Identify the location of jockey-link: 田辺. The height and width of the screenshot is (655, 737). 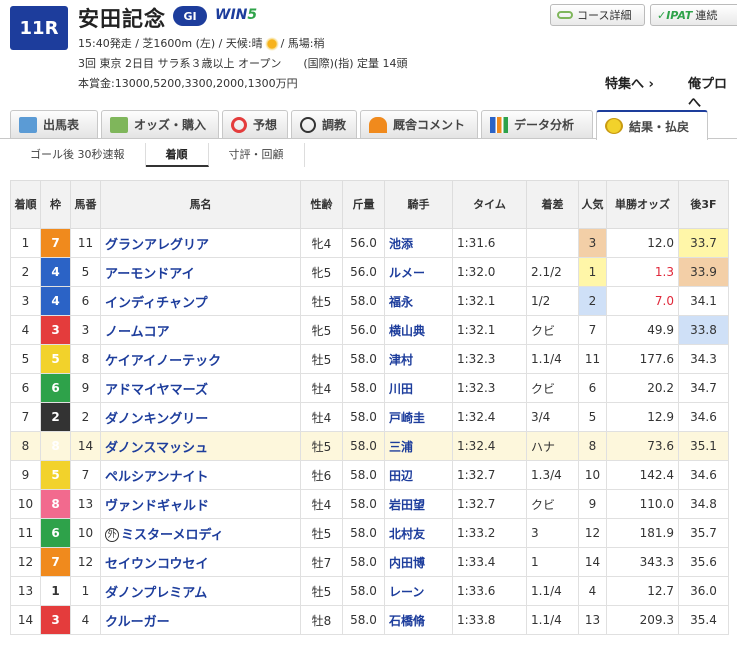
(401, 476).